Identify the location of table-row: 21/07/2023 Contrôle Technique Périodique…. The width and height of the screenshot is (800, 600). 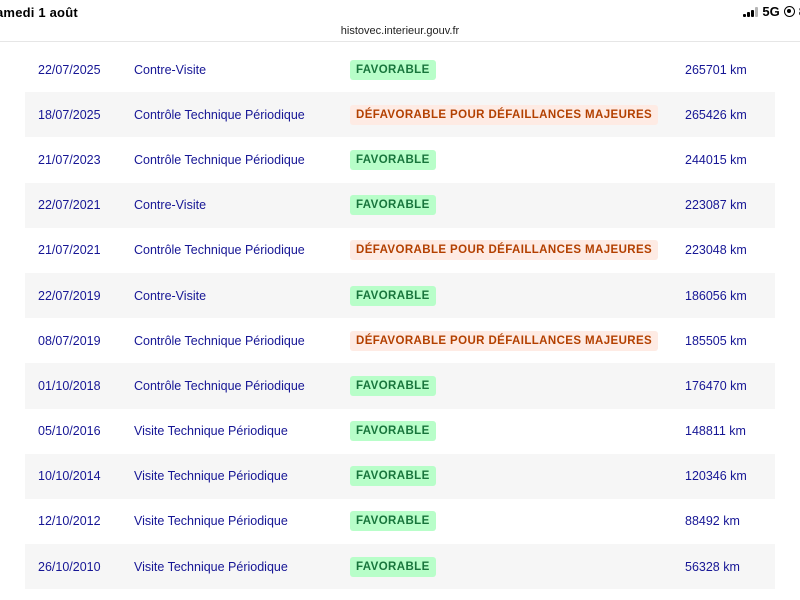
(400, 159).